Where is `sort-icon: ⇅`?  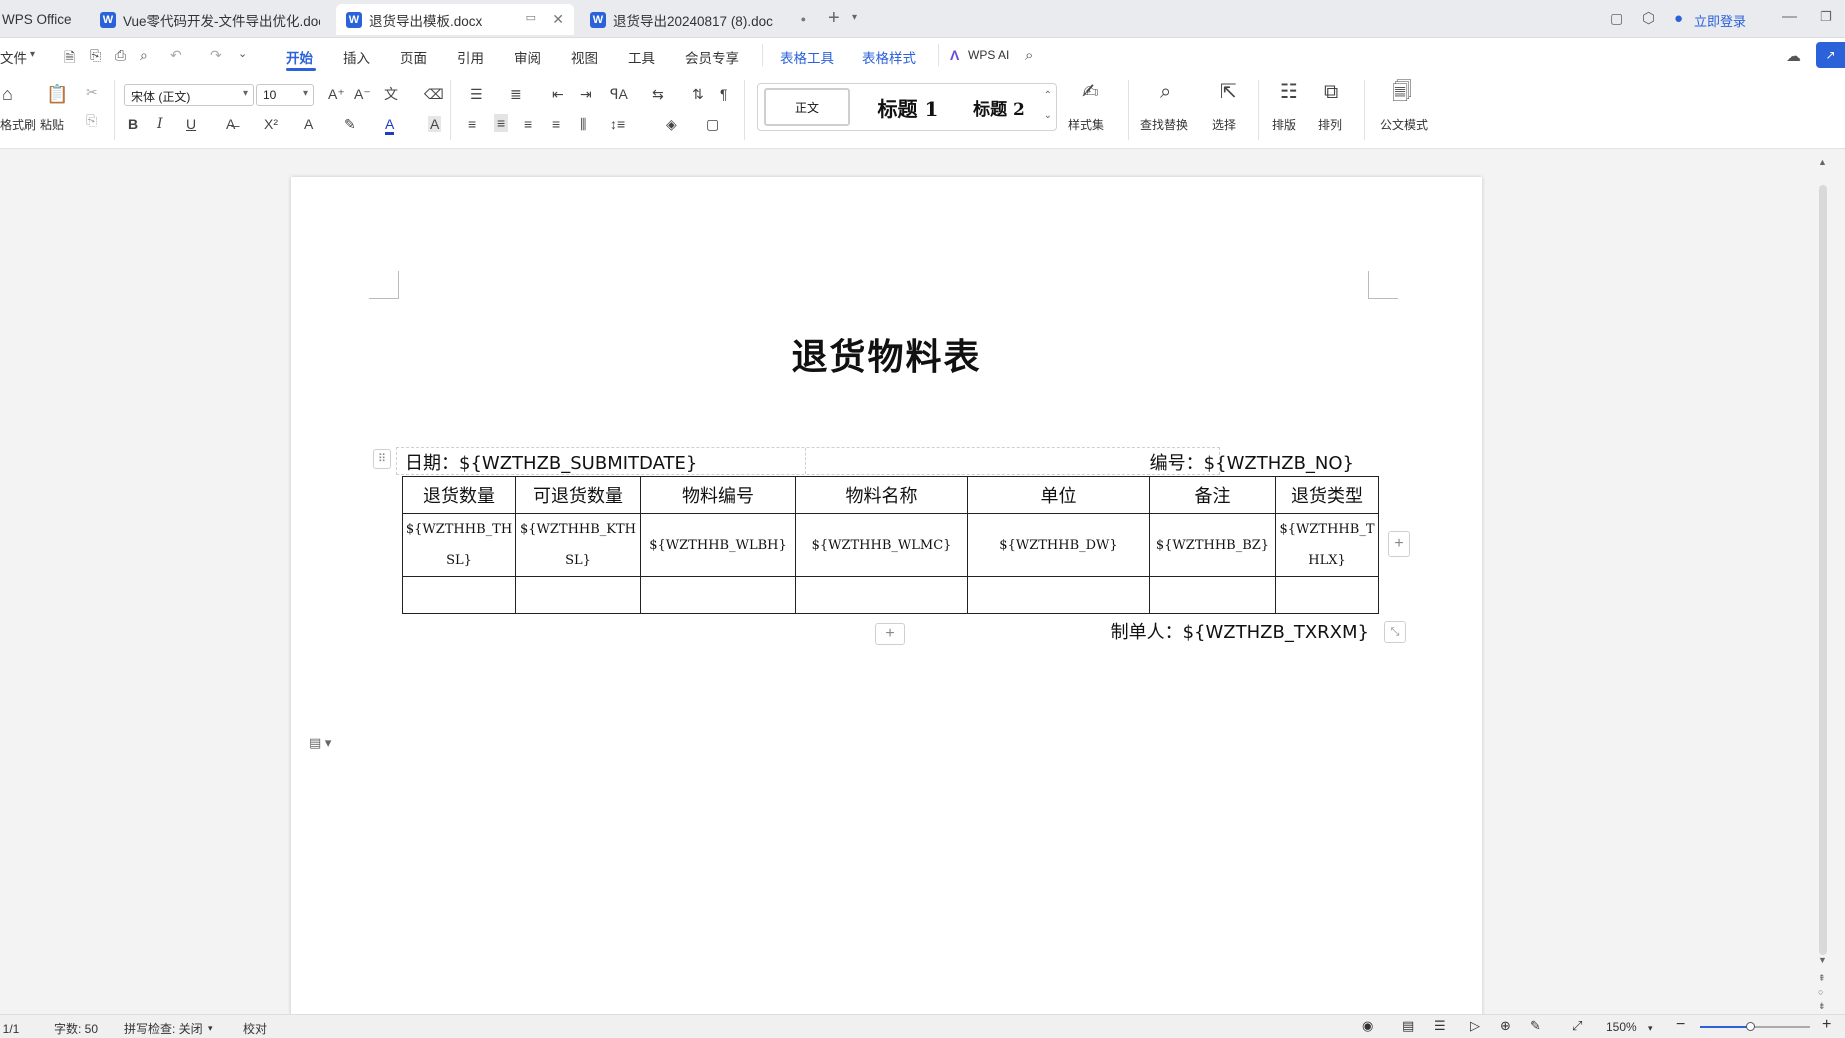 sort-icon: ⇅ is located at coordinates (698, 94).